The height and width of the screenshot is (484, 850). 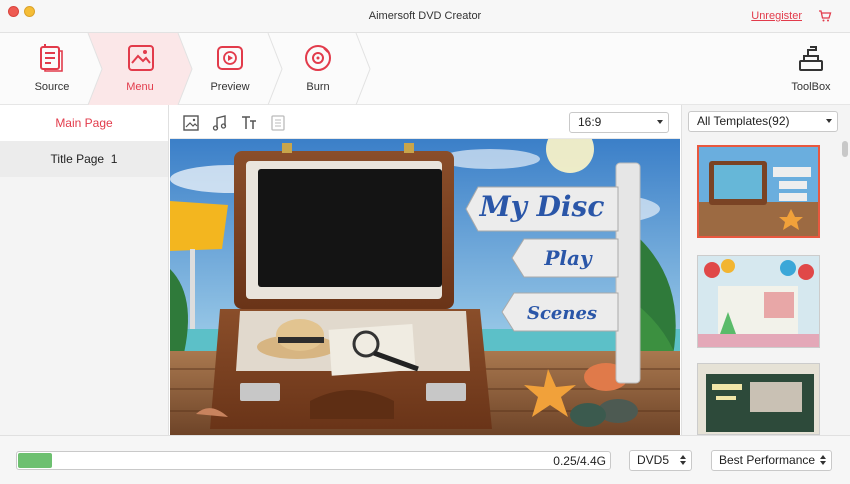 I want to click on text-icon, so click(x=249, y=123).